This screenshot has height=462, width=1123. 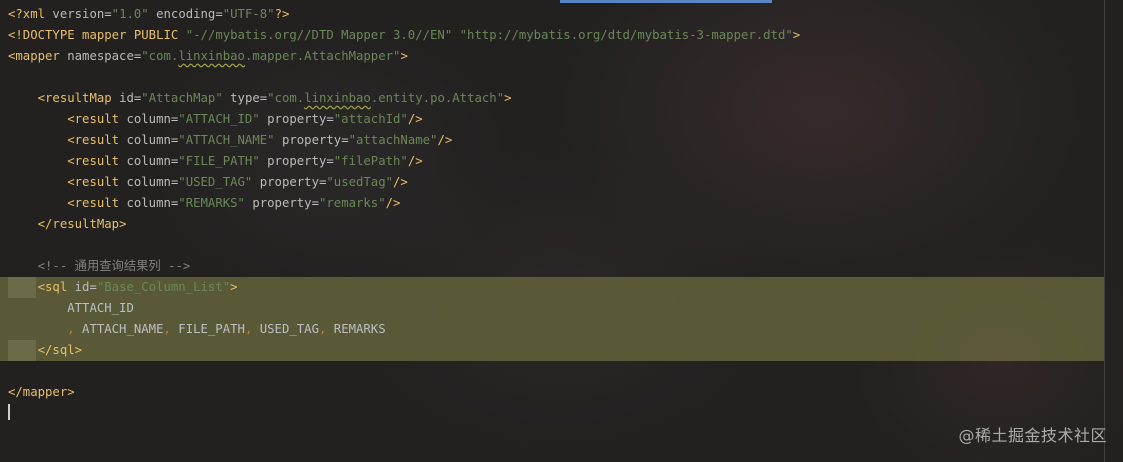 I want to click on xml-comment: <!-- 通用查询结果列 -->, so click(x=114, y=266).